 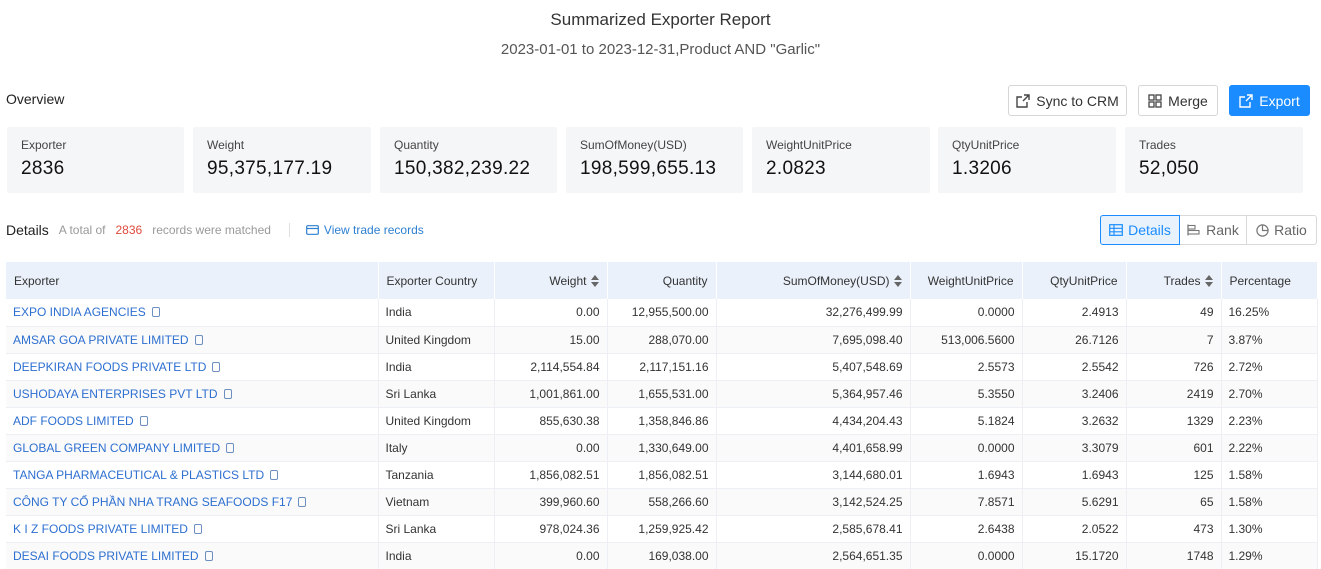 What do you see at coordinates (1262, 230) in the screenshot?
I see `pie-chart-icon` at bounding box center [1262, 230].